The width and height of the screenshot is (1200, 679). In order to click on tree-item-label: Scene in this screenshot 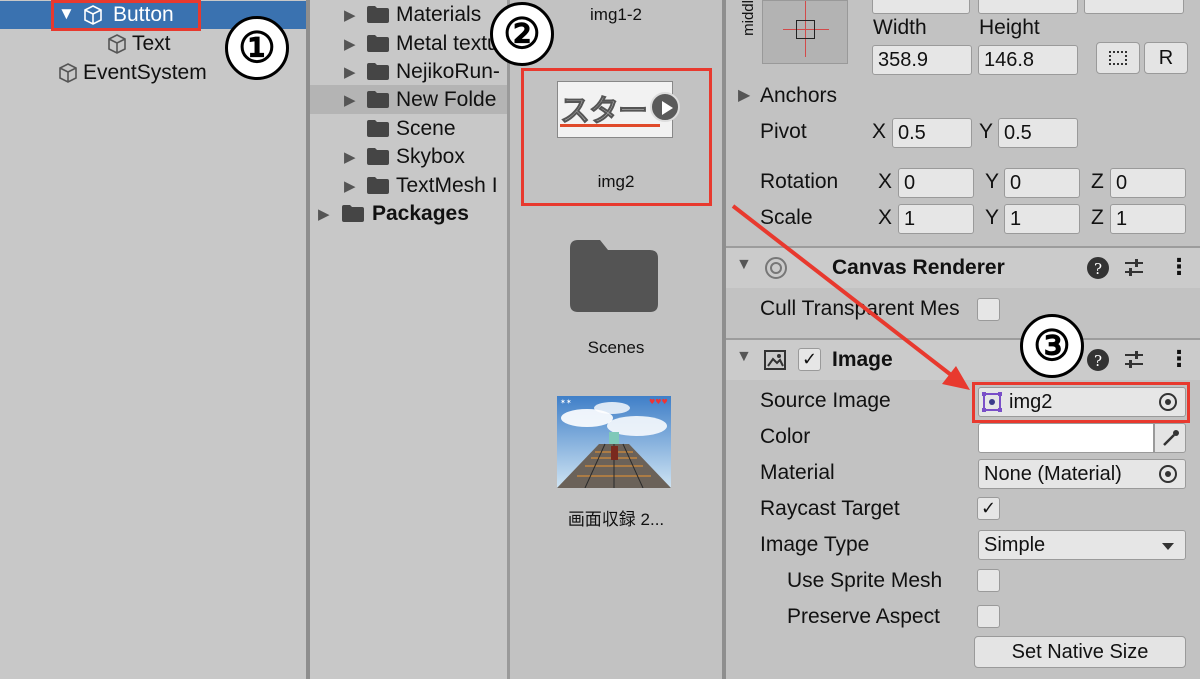, I will do `click(426, 128)`.